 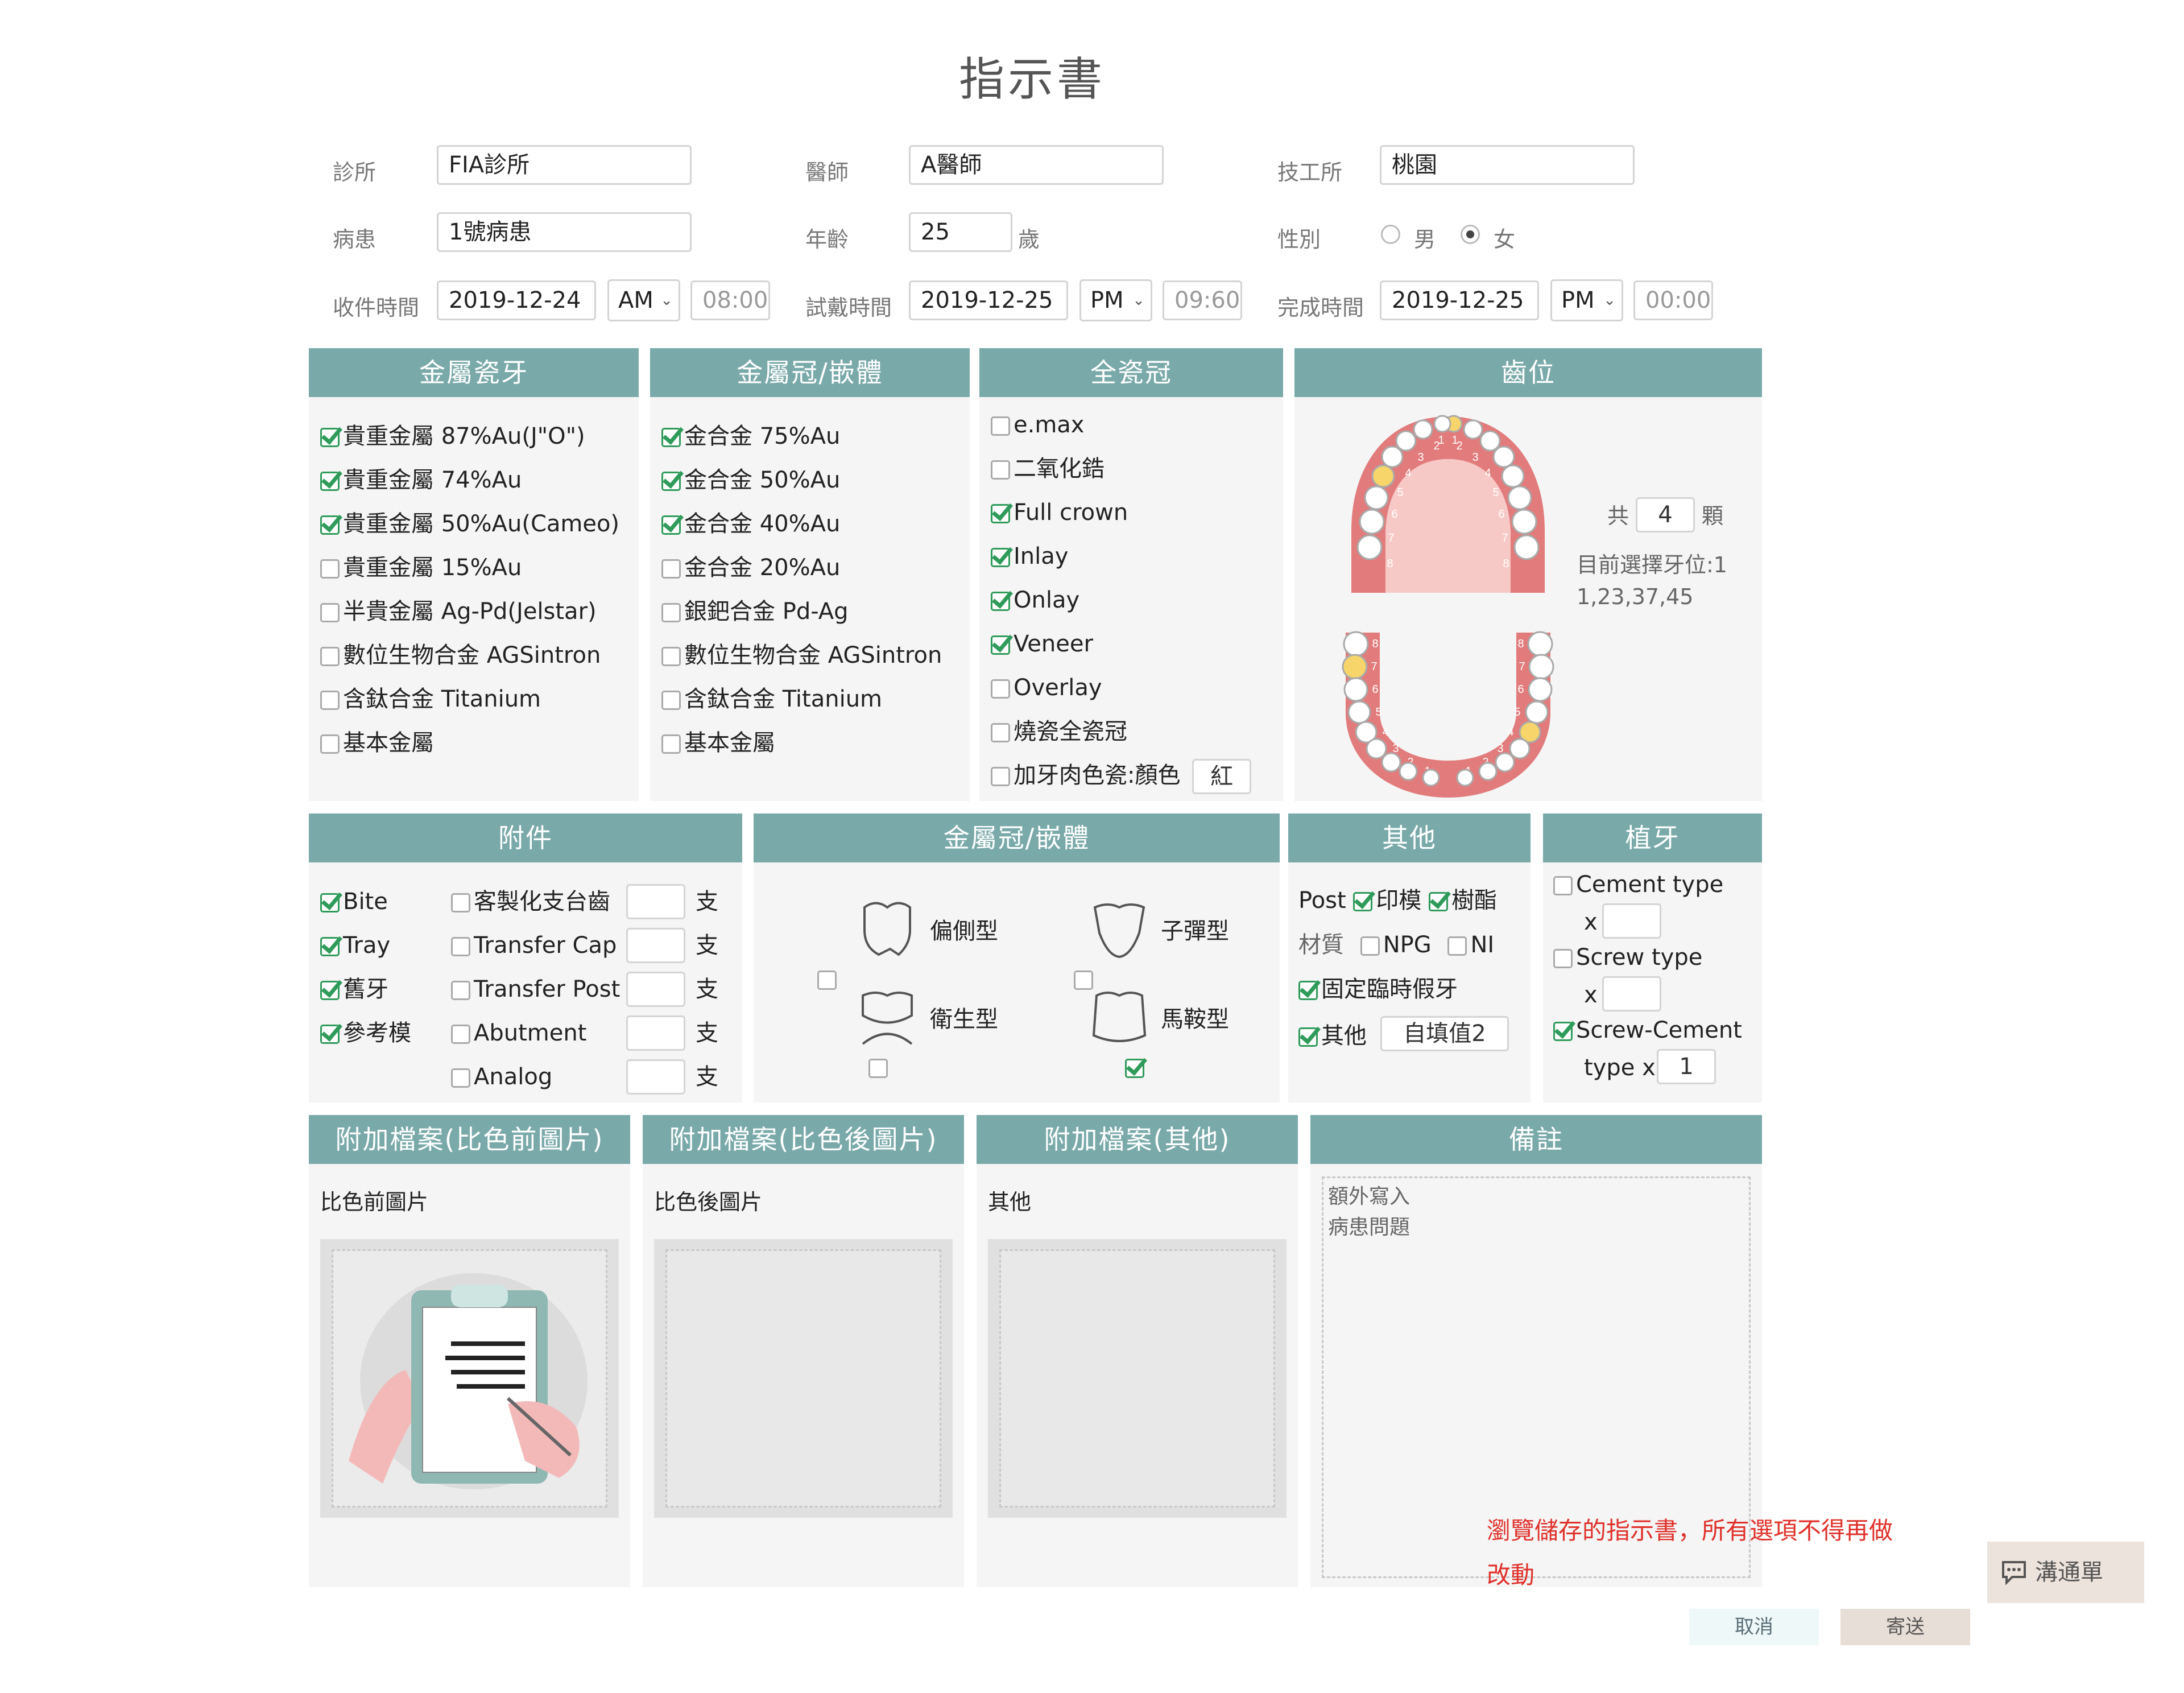 What do you see at coordinates (469, 1378) in the screenshot?
I see `file-before-dropzone` at bounding box center [469, 1378].